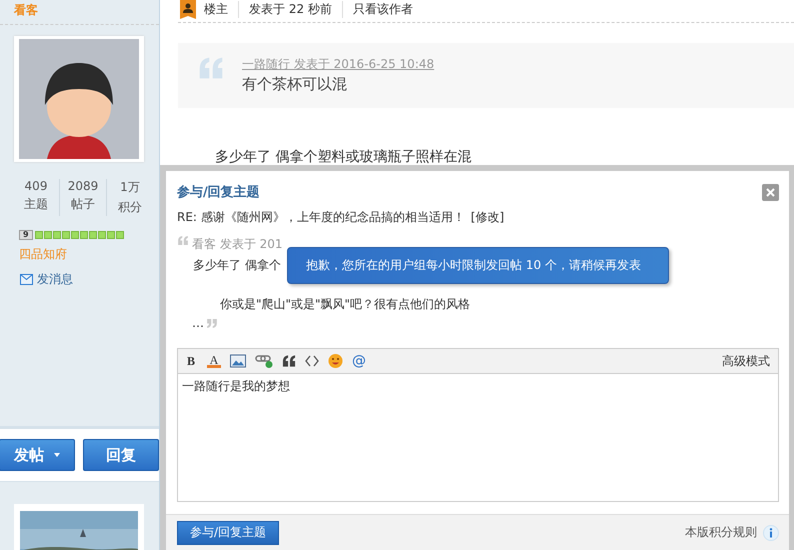 Image resolution: width=794 pixels, height=550 pixels. Describe the element at coordinates (188, 9) in the screenshot. I see `user-badge-icon` at that location.